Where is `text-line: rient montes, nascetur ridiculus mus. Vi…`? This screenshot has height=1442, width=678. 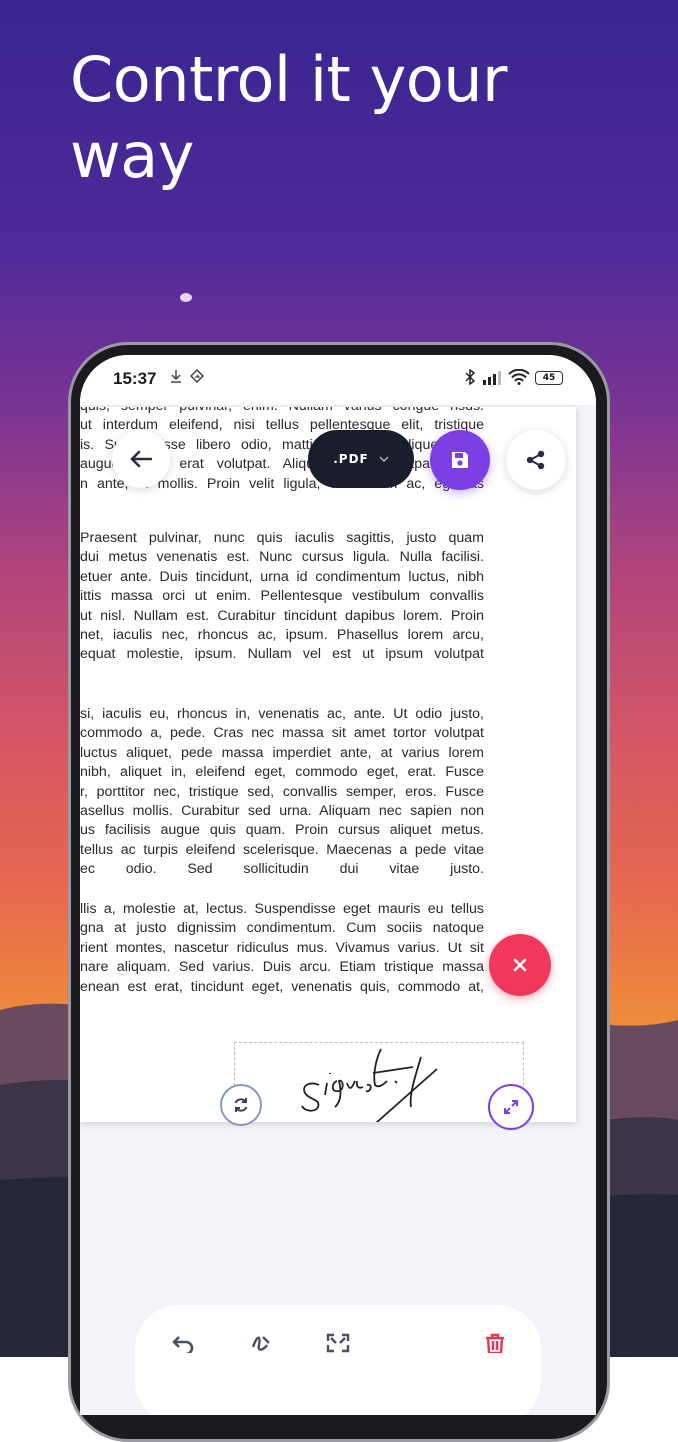
text-line: rient montes, nascetur ridiculus mus. Vi… is located at coordinates (282, 947).